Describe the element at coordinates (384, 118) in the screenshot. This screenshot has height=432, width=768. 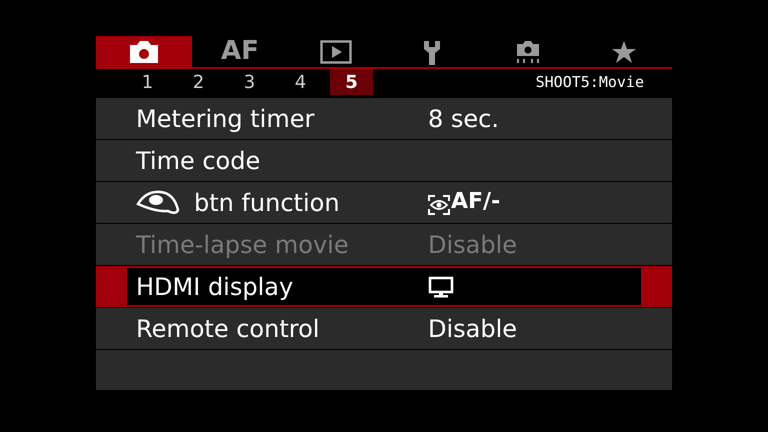
I see `menu-row: Metering timer 8 sec.` at that location.